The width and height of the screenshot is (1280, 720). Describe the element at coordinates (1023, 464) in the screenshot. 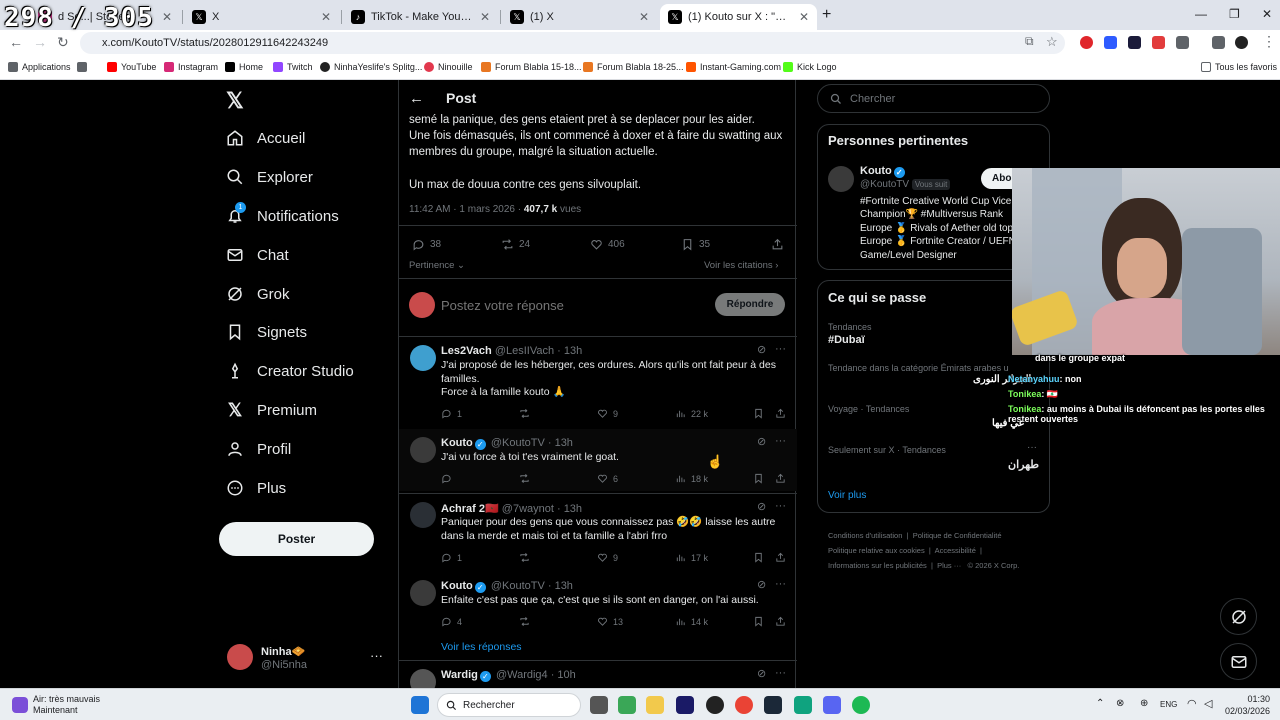

I see `trend-name: طهران` at that location.